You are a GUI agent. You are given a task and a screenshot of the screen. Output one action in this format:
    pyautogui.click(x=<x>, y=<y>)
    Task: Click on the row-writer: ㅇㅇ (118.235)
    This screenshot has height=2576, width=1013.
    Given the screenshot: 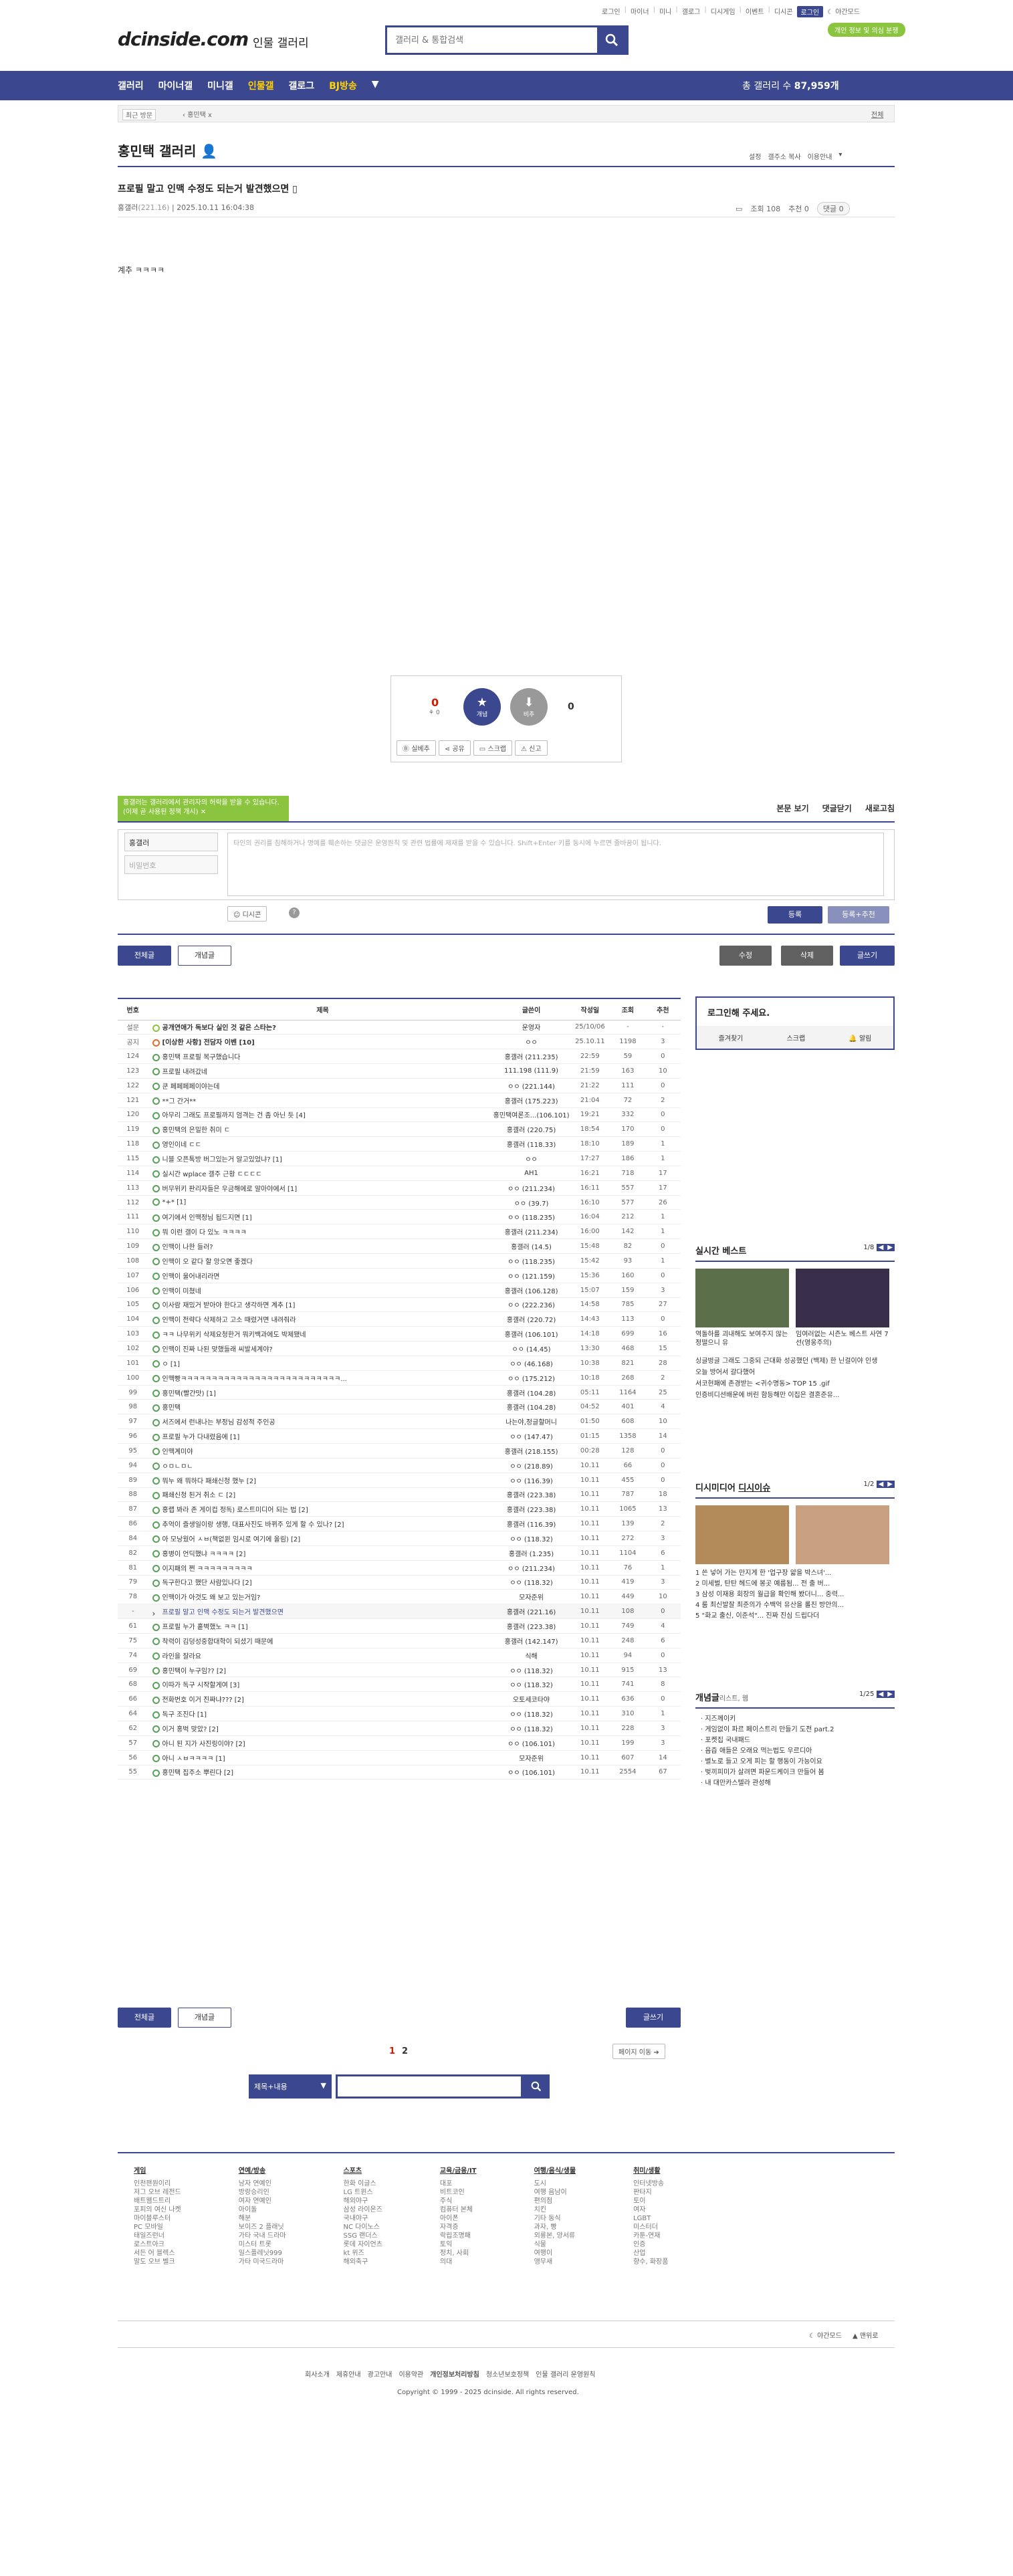 What is the action you would take?
    pyautogui.click(x=531, y=1217)
    